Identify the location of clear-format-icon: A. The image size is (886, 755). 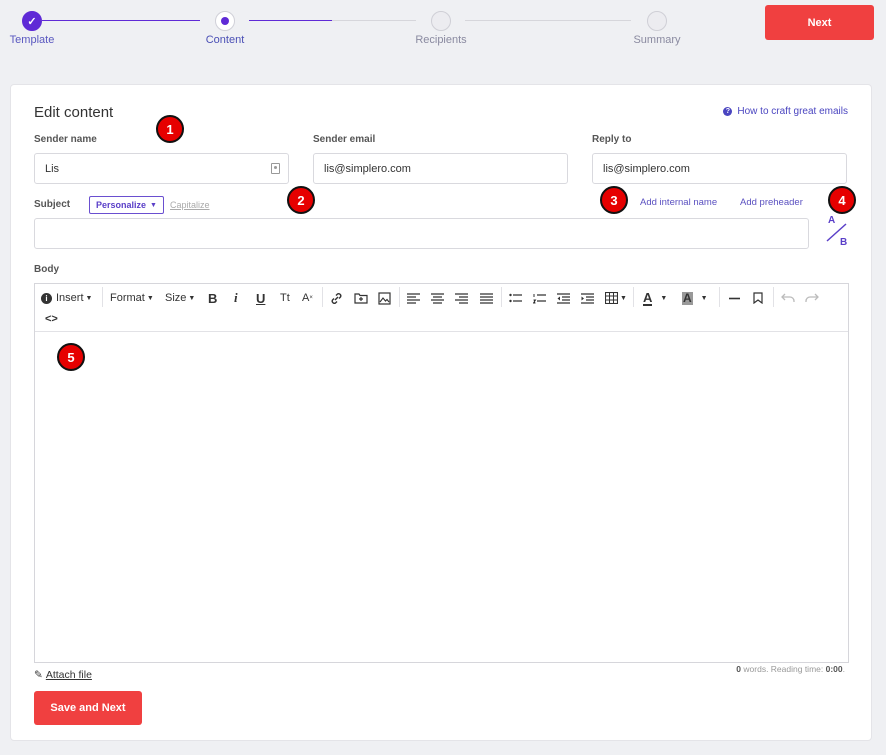
(306, 298).